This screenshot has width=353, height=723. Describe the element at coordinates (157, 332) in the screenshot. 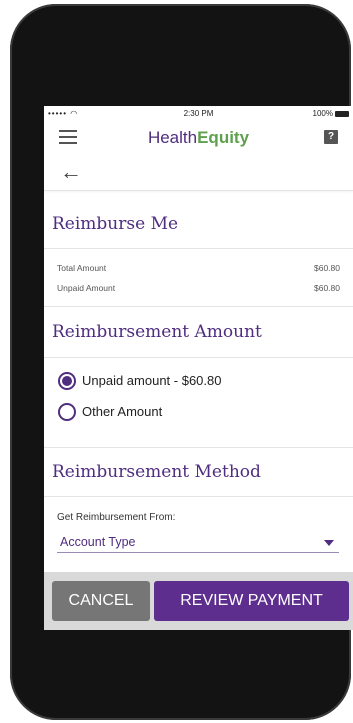

I see `reimbursement-amount-title: Reimbursement Amount` at that location.